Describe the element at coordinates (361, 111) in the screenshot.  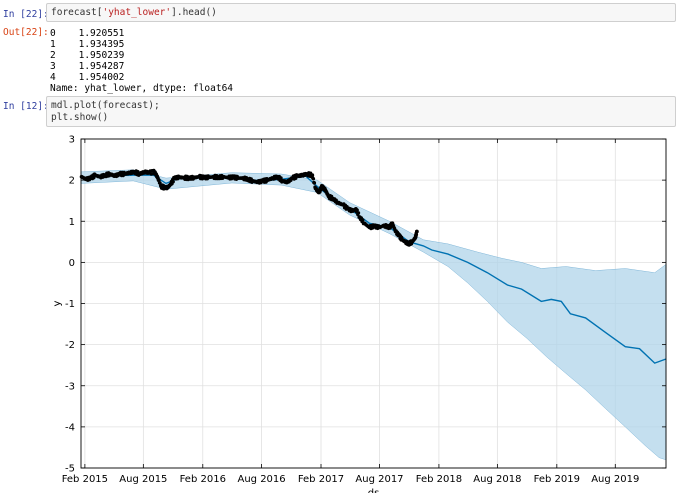
I see `code-input-area: mdl.plot(forecast); plt.show()` at that location.